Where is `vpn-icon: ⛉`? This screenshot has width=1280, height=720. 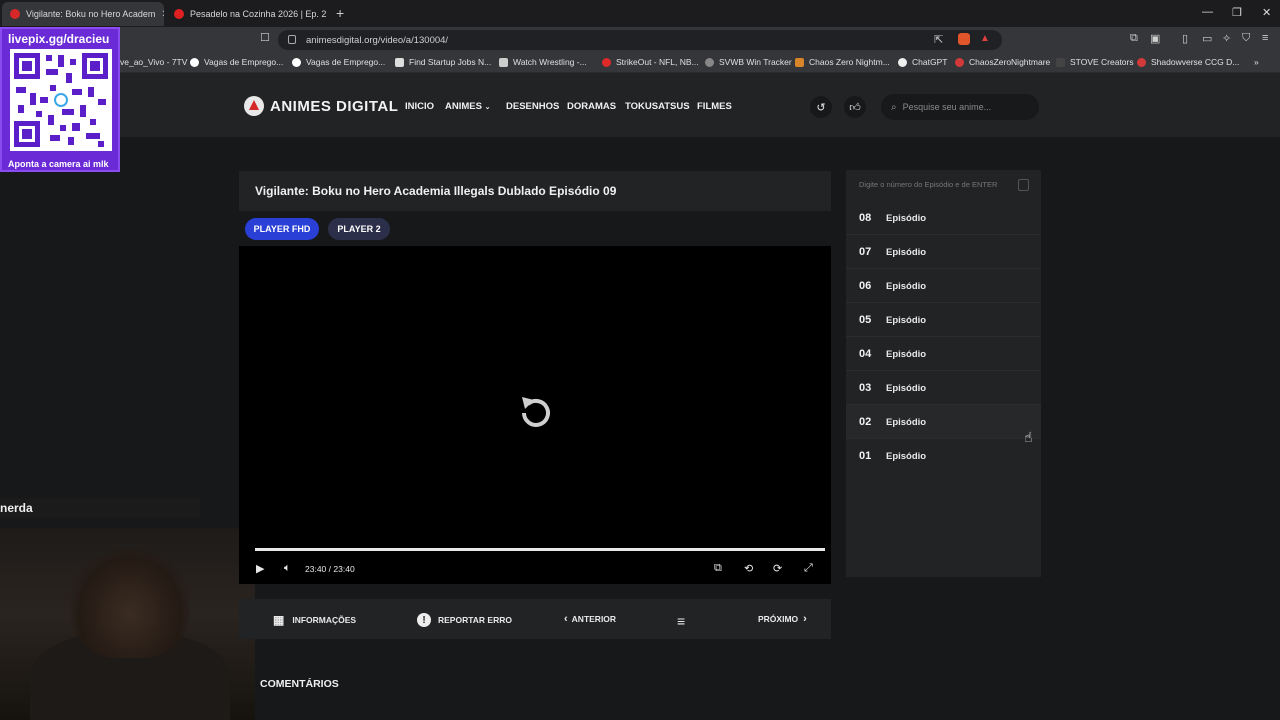 vpn-icon: ⛉ is located at coordinates (1246, 38).